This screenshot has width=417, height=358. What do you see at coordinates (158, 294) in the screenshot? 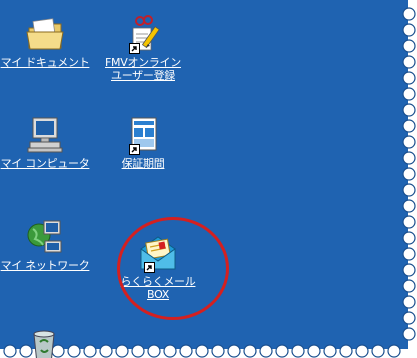
I see `desktop-icon-label-line2: BOX` at bounding box center [158, 294].